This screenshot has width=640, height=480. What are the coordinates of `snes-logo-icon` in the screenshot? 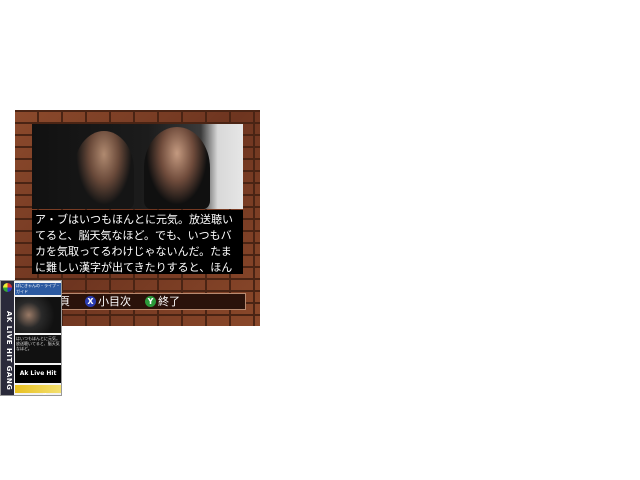 It's located at (7, 287).